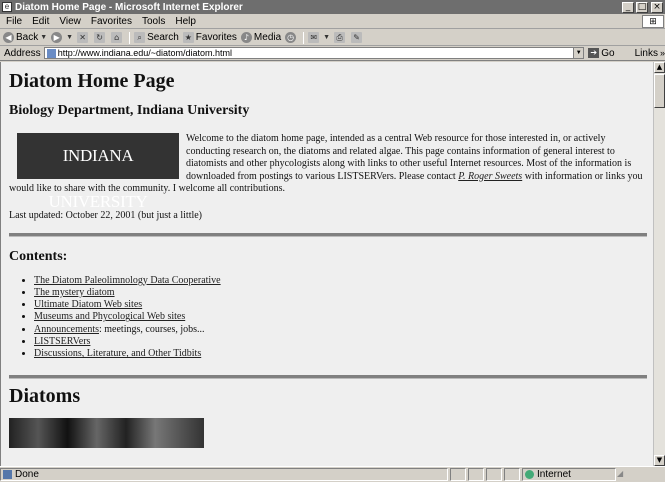 This screenshot has width=665, height=482. What do you see at coordinates (267, 37) in the screenshot?
I see `media-label: Media` at bounding box center [267, 37].